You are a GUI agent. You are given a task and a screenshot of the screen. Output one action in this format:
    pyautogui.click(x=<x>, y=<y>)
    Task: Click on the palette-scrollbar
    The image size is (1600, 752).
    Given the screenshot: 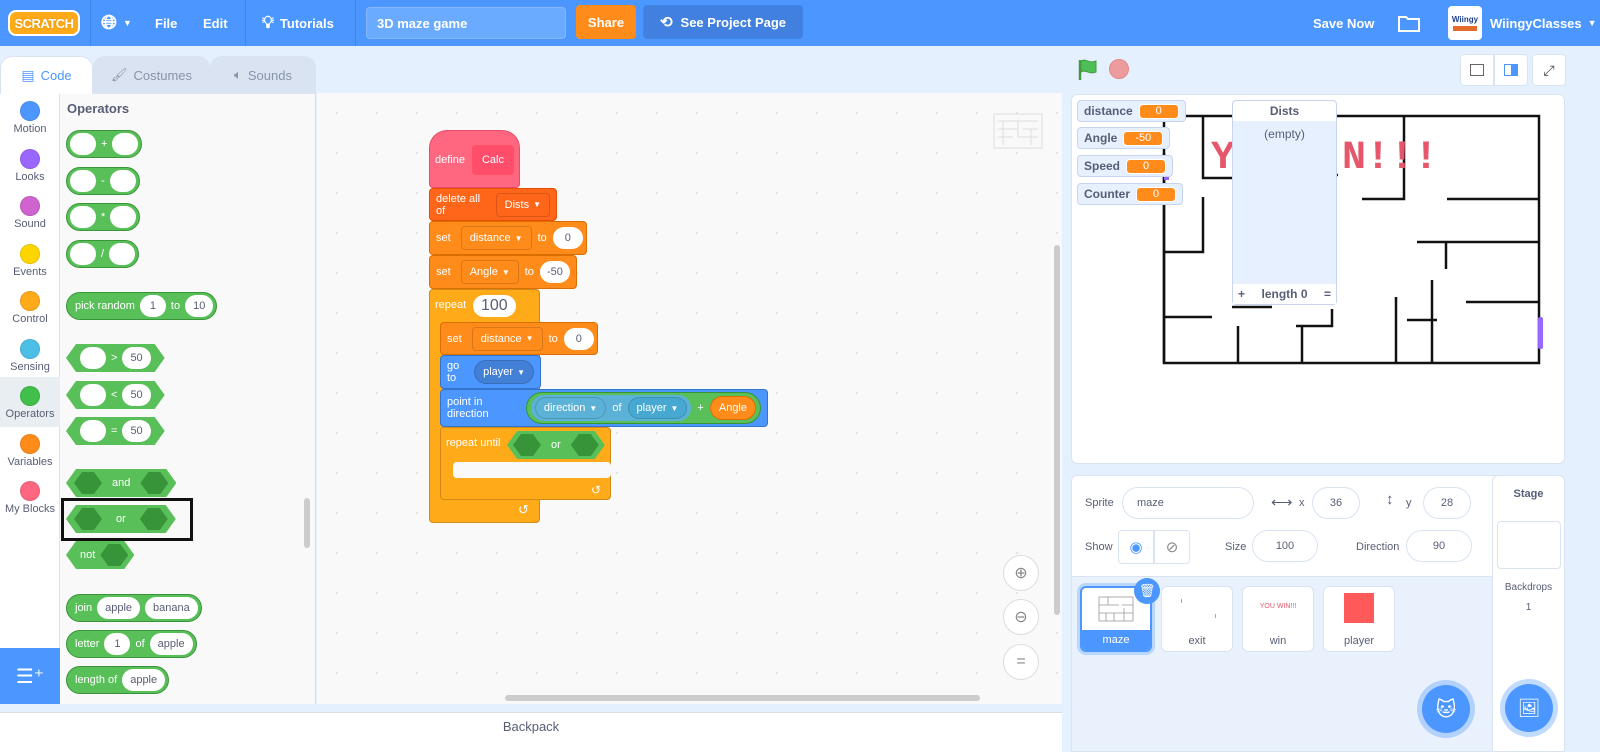 What is the action you would take?
    pyautogui.click(x=307, y=523)
    